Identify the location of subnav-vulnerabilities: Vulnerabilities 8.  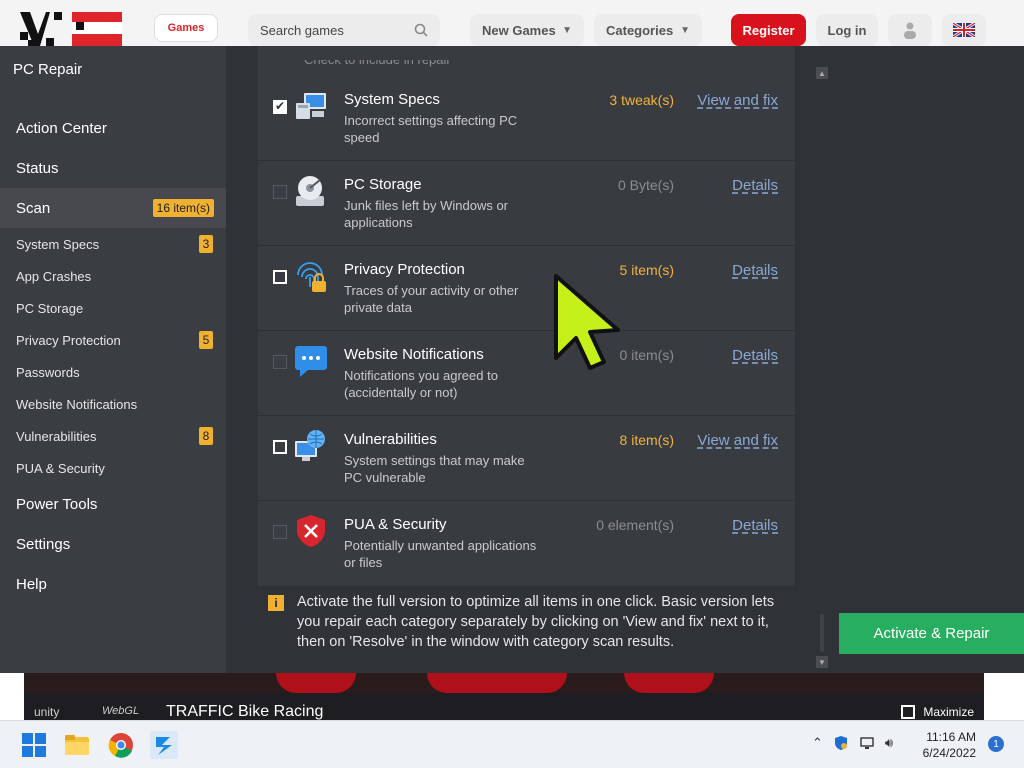
(113, 436).